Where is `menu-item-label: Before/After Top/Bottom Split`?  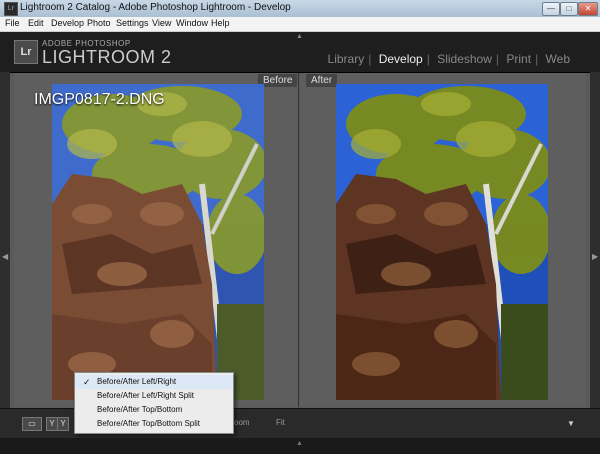 menu-item-label: Before/After Top/Bottom Split is located at coordinates (149, 423).